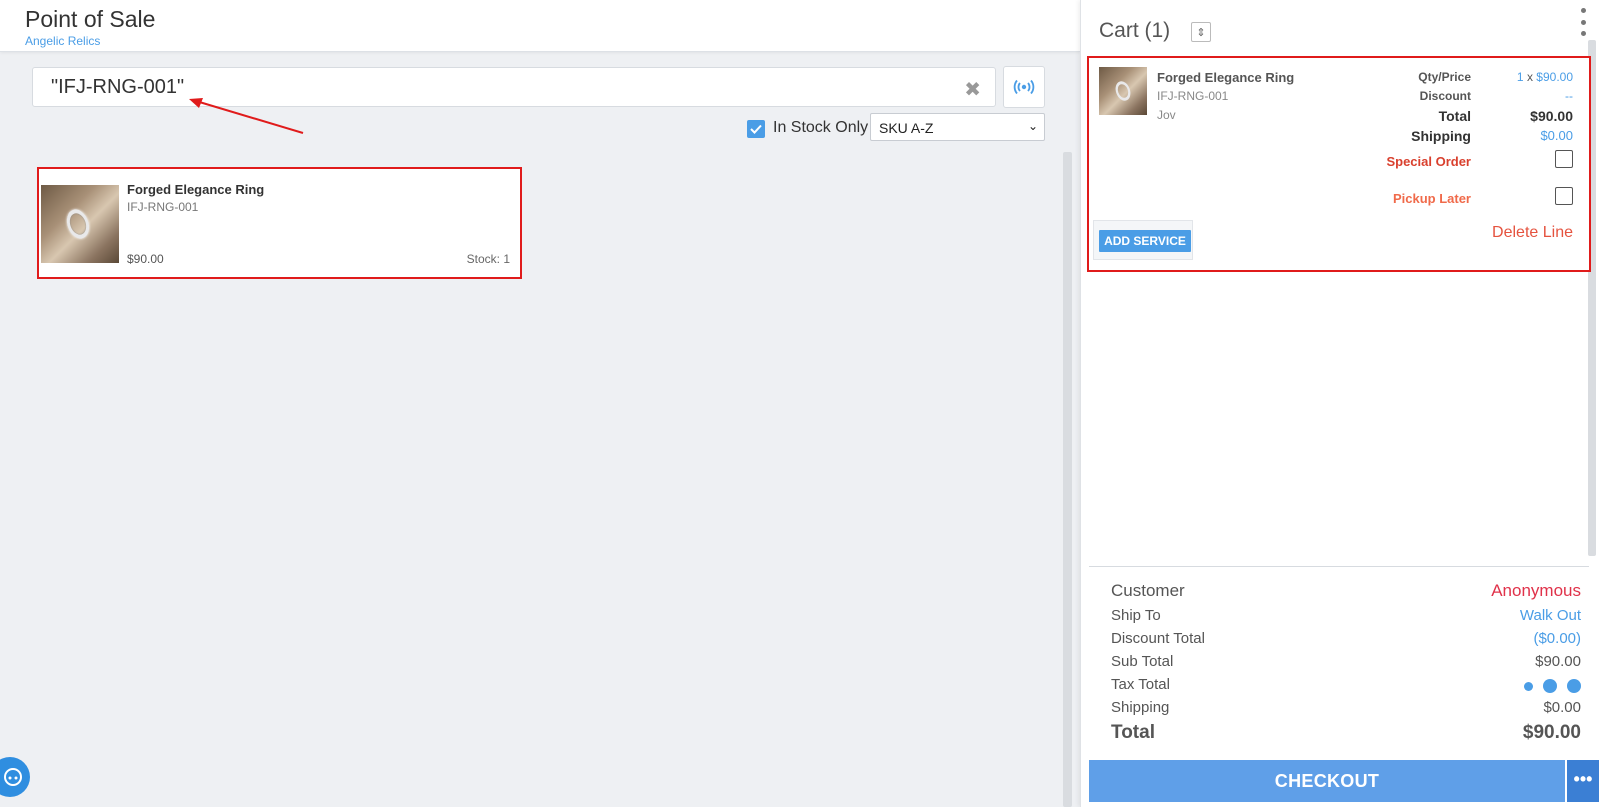 The height and width of the screenshot is (807, 1600). Describe the element at coordinates (1136, 615) in the screenshot. I see `ship-to-label: Ship To` at that location.